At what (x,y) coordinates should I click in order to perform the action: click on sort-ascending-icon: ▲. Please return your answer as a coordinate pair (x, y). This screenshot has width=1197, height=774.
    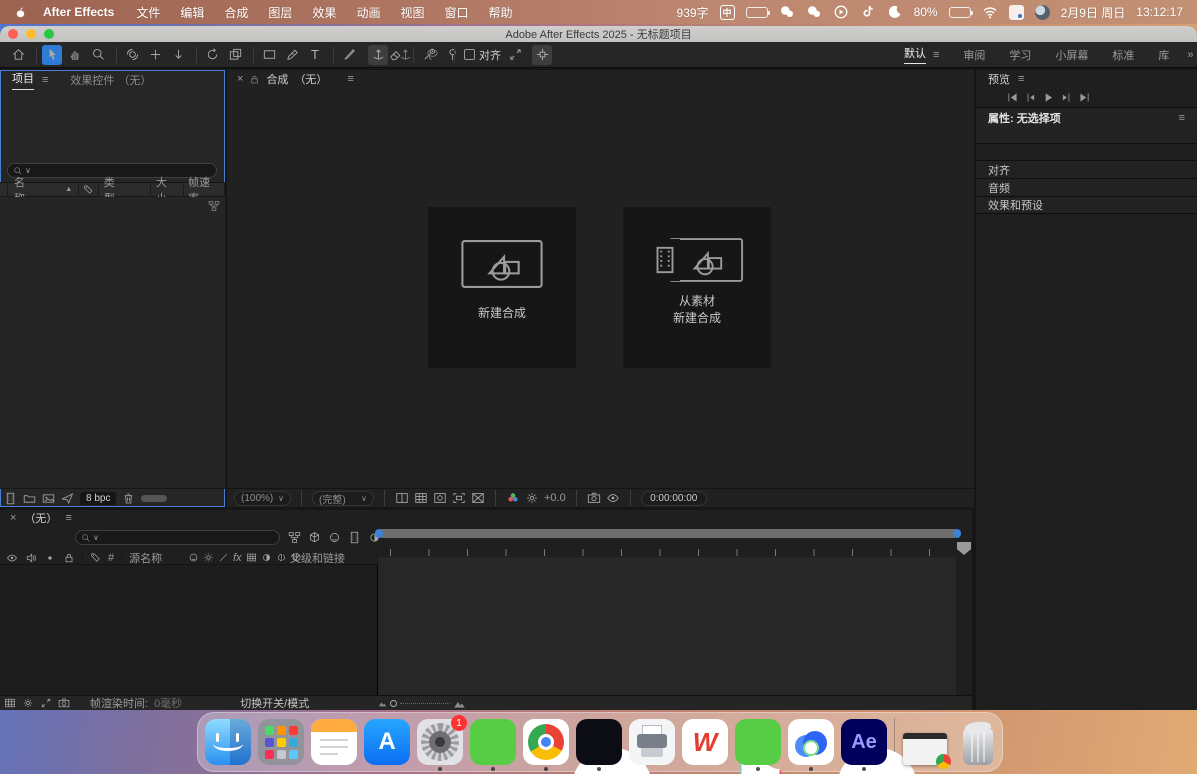
    Looking at the image, I should click on (68, 189).